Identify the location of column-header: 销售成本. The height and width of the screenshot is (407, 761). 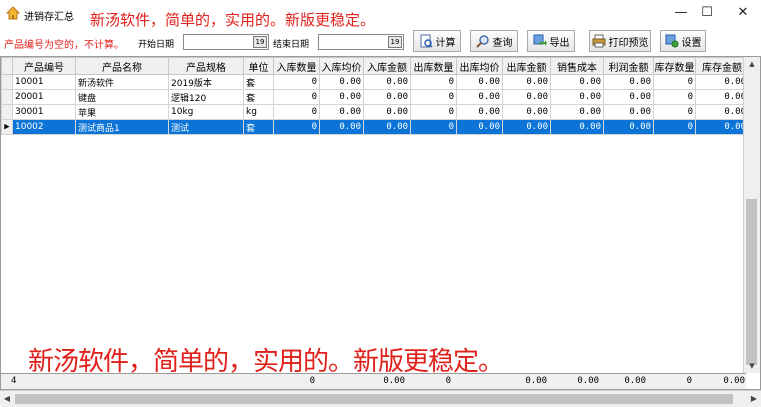
(577, 66).